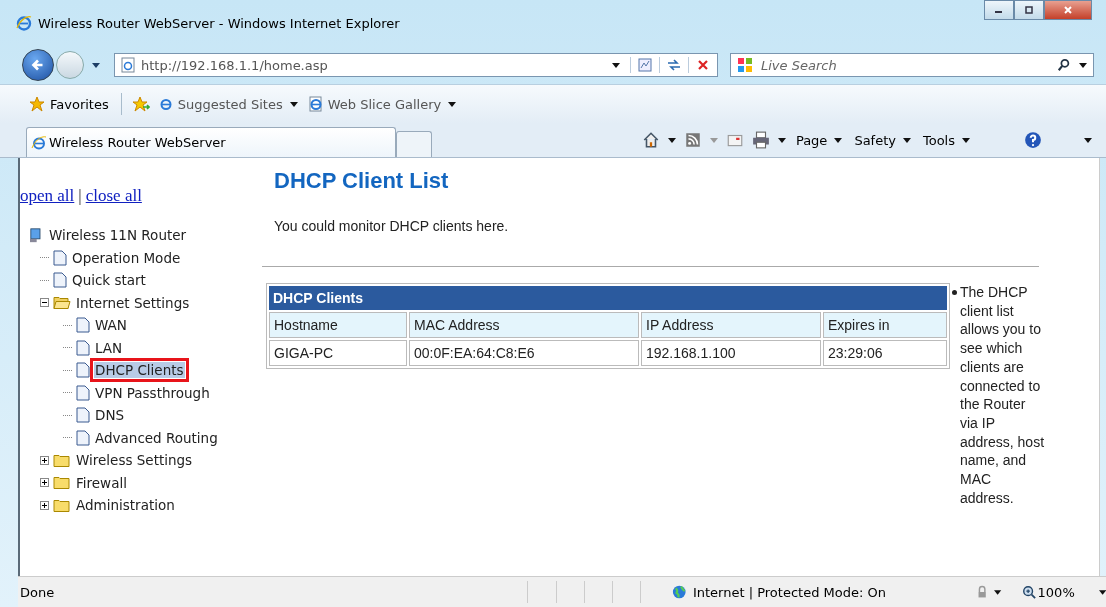 Image resolution: width=1106 pixels, height=607 pixels. I want to click on status-text: Done, so click(37, 592).